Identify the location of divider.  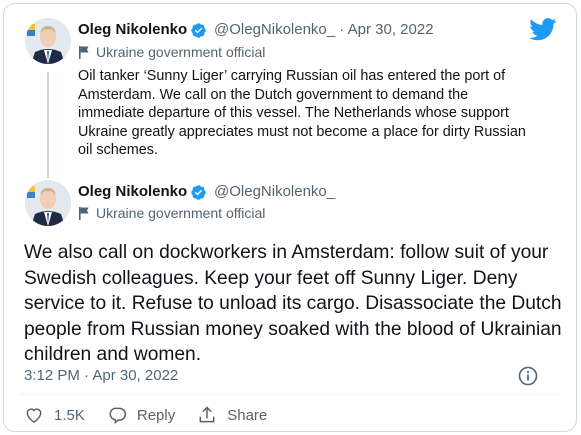
(289, 394).